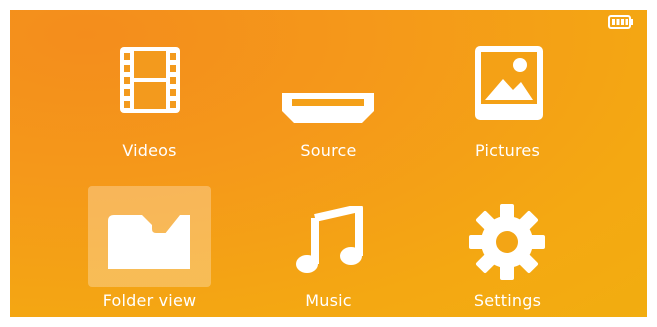  Describe the element at coordinates (509, 83) in the screenshot. I see `picture-icon` at that location.